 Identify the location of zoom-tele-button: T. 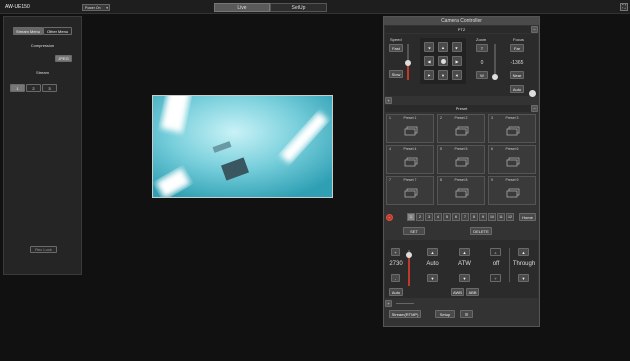
(482, 48).